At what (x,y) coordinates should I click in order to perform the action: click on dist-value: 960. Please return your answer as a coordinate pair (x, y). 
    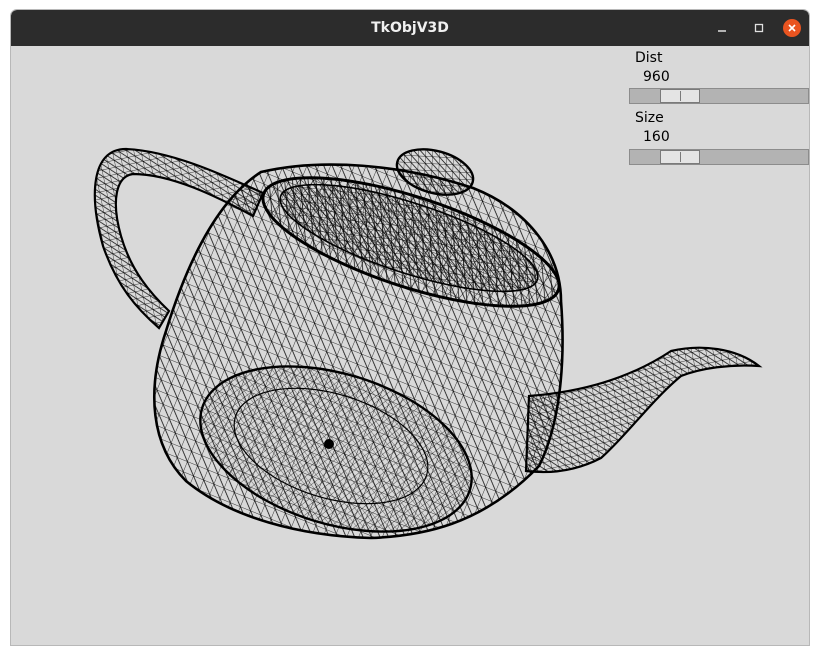
    Looking at the image, I should click on (656, 77).